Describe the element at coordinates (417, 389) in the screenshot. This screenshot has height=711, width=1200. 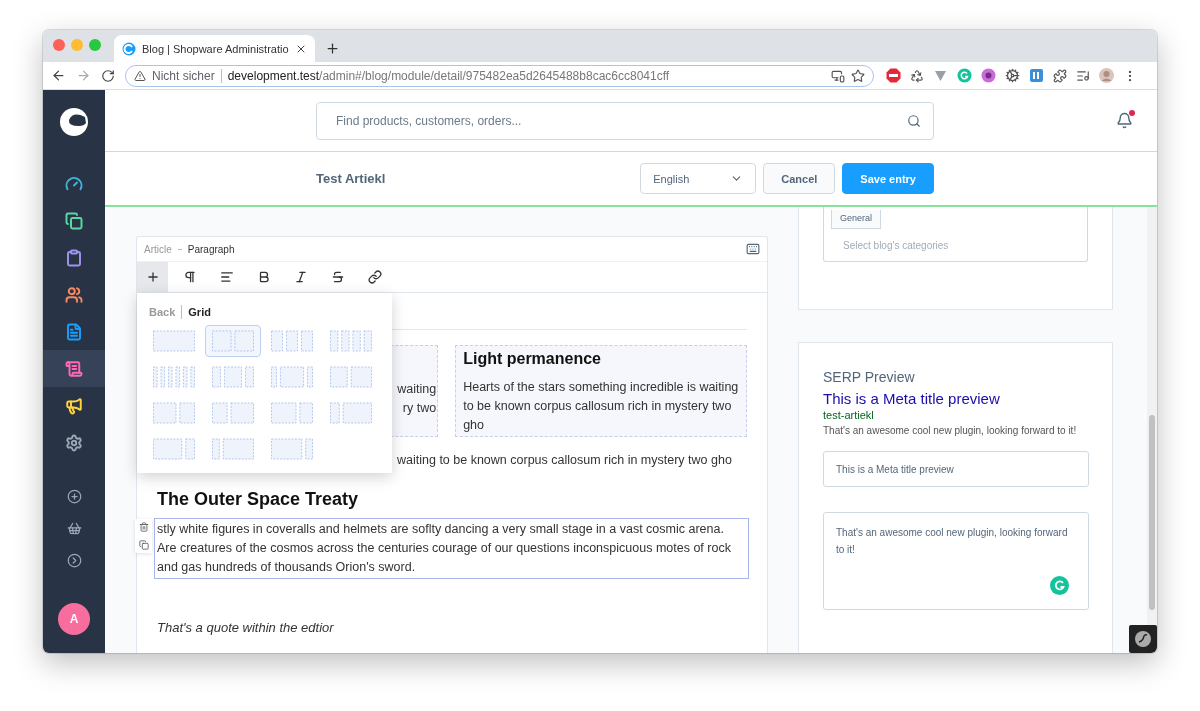
I see `text-fragment: waiting` at that location.